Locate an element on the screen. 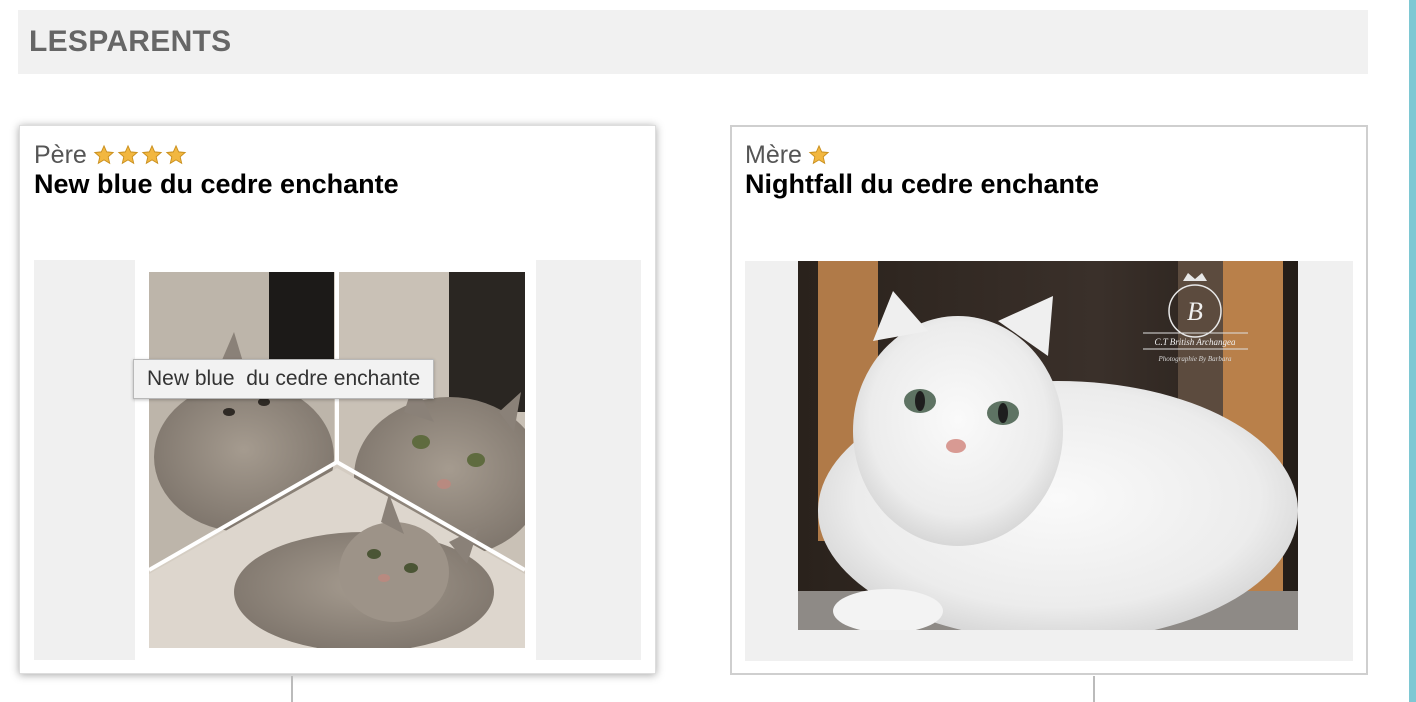  father-name: New blue du cedre enchante is located at coordinates (216, 184).